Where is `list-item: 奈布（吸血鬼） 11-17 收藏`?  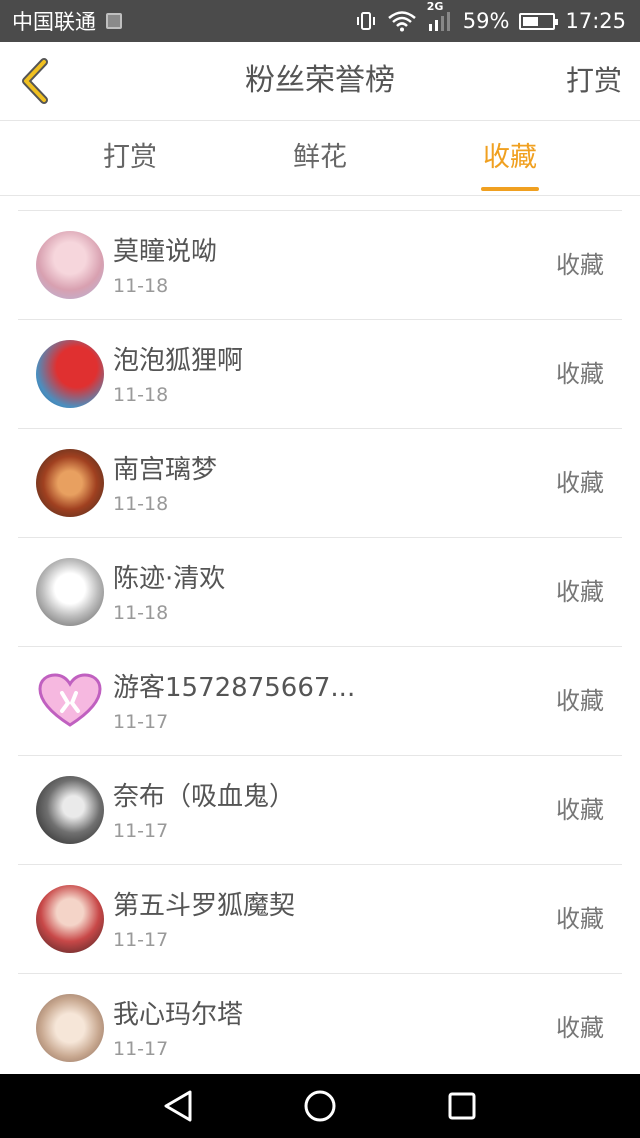 list-item: 奈布（吸血鬼） 11-17 收藏 is located at coordinates (320, 810).